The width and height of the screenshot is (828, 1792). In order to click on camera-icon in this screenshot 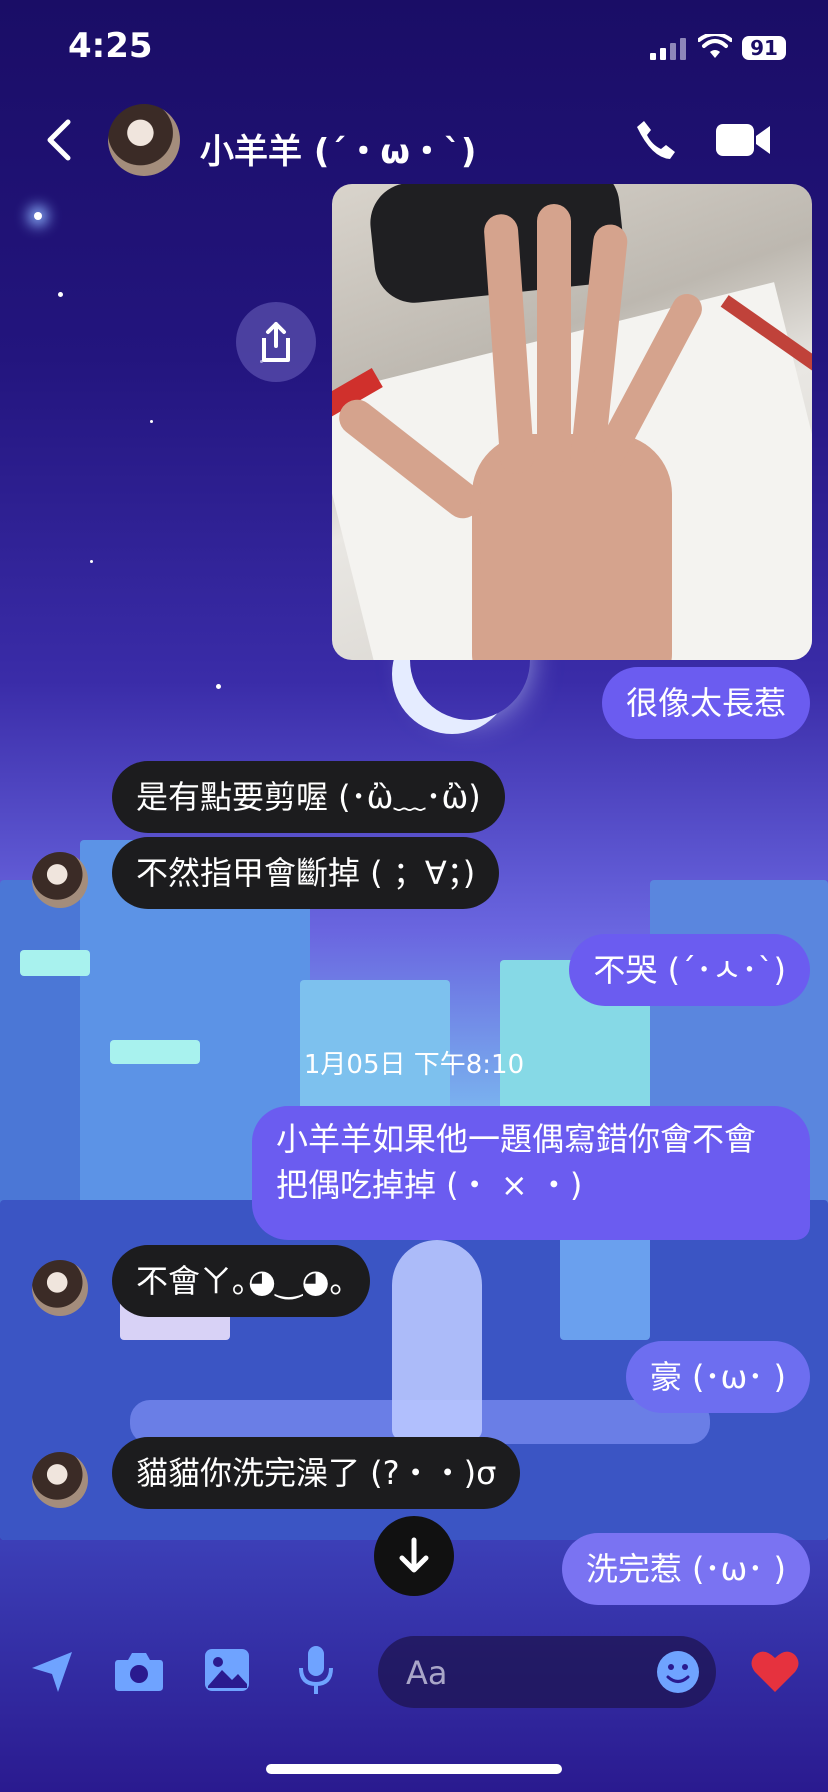, I will do `click(139, 1671)`.